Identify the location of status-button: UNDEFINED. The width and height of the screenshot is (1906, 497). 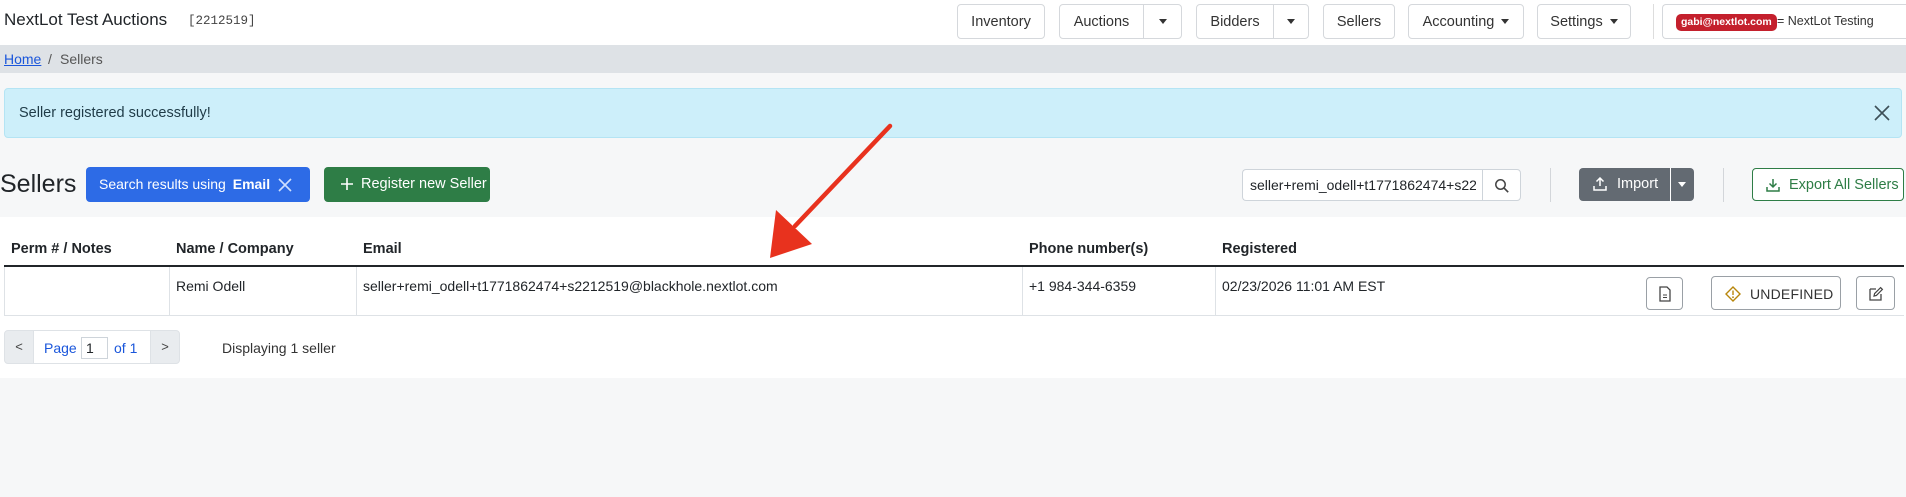
(1776, 293).